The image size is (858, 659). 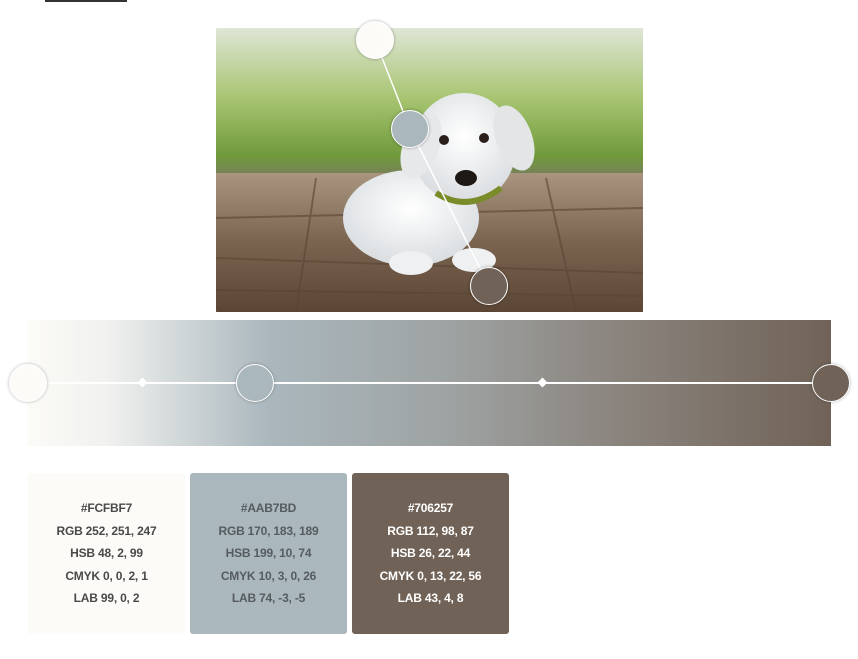 I want to click on gradient-stop-light, so click(x=28, y=383).